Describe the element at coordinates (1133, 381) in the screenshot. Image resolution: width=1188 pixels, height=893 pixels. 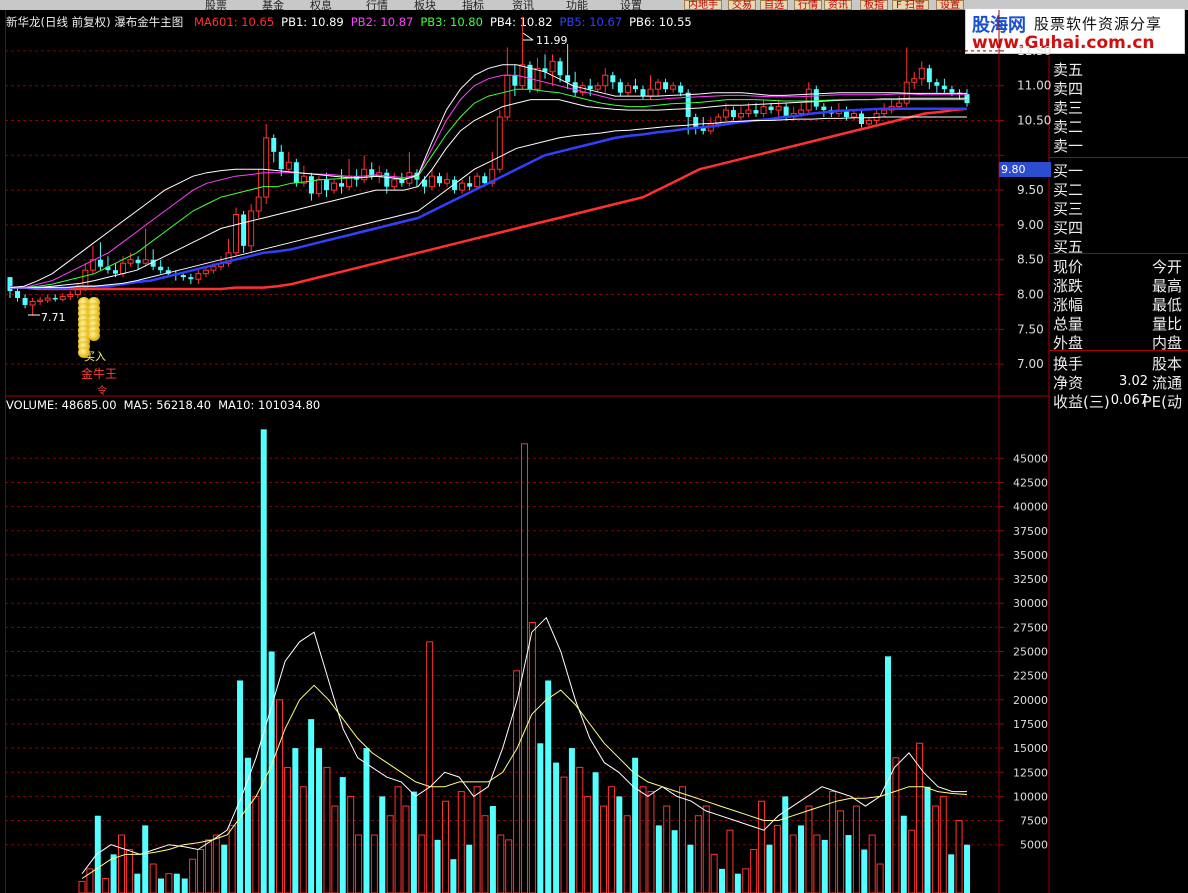
I see `fin-value-1: 3.02` at that location.